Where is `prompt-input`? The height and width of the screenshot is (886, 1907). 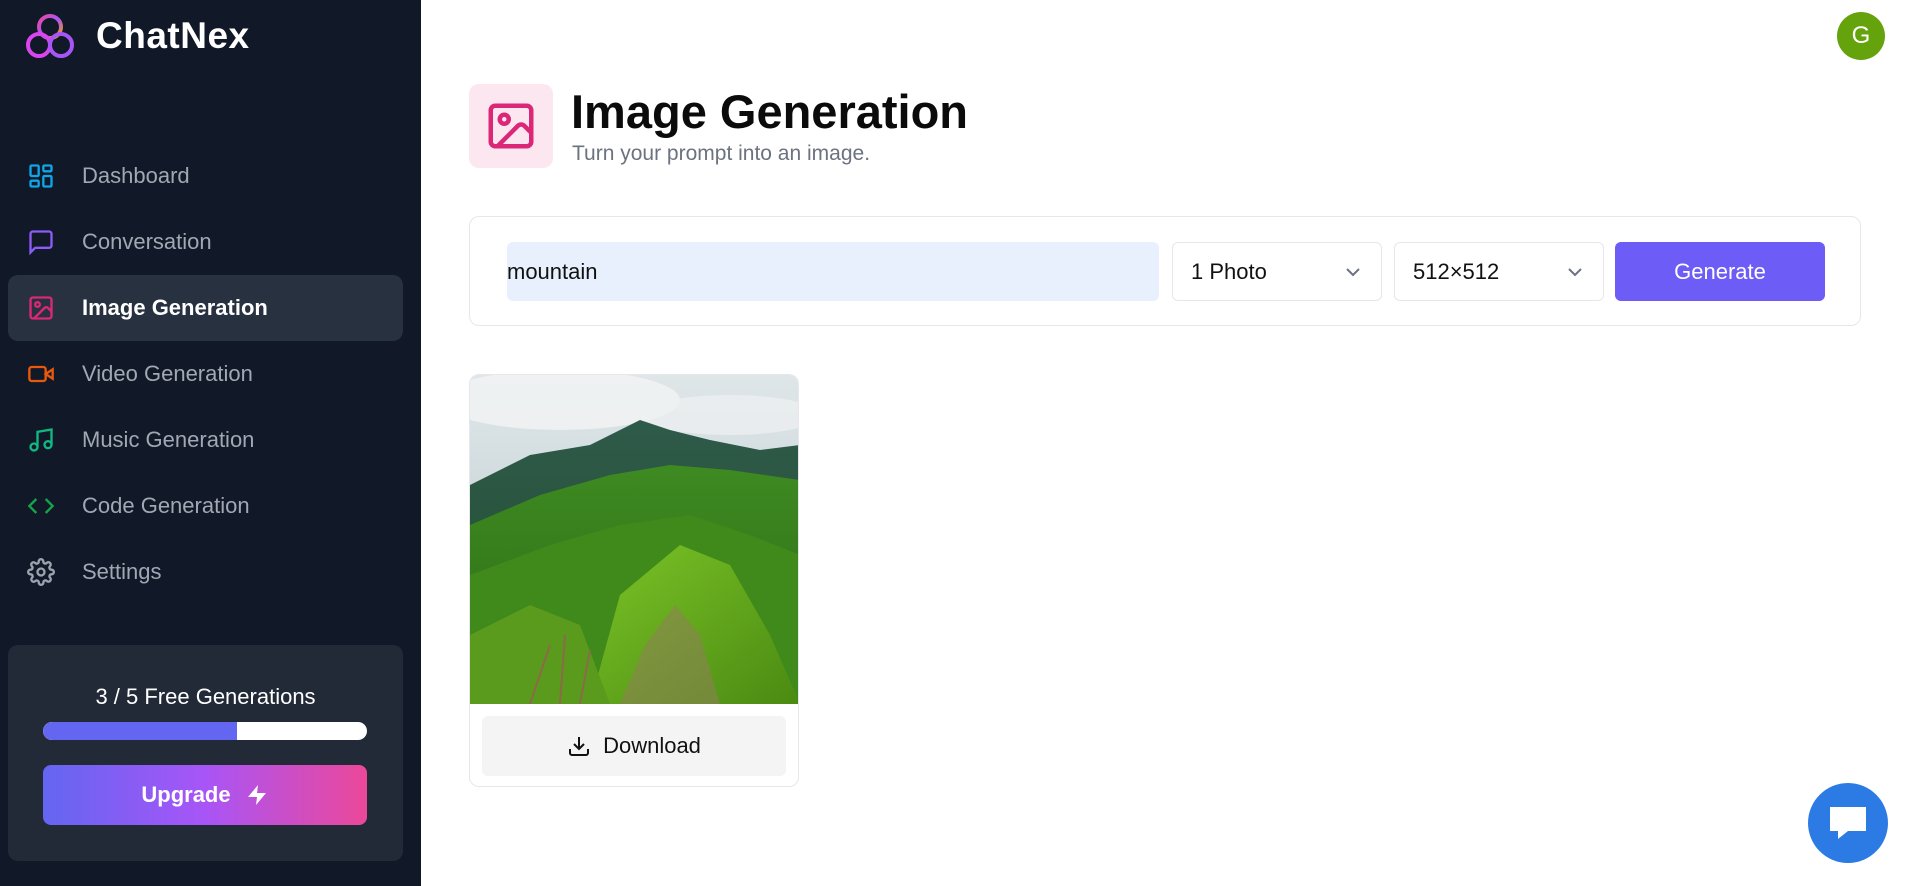
prompt-input is located at coordinates (833, 271).